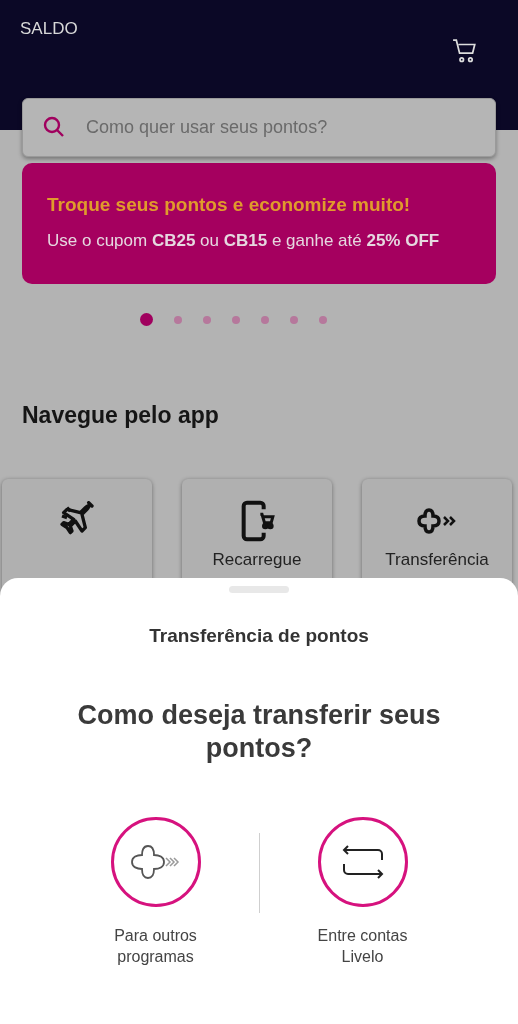 The width and height of the screenshot is (518, 1024). I want to click on transfer-option: Entre contas Livelo, so click(362, 891).